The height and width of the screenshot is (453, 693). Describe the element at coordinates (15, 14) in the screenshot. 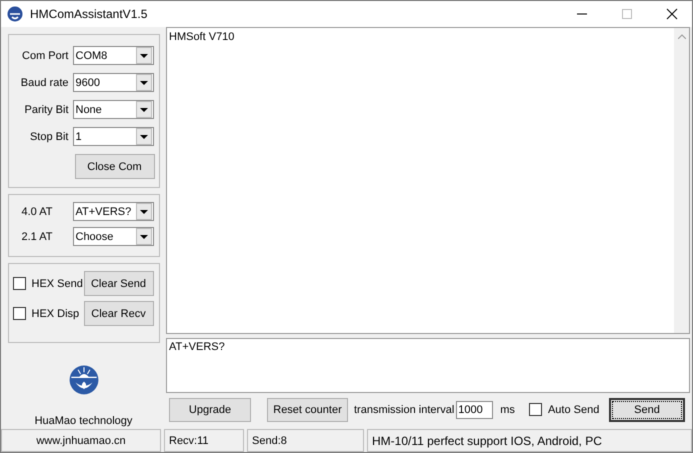

I see `app-logo-icon` at that location.